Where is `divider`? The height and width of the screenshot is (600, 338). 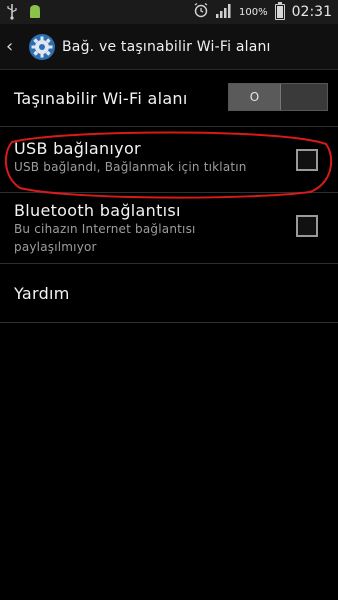 divider is located at coordinates (169, 322).